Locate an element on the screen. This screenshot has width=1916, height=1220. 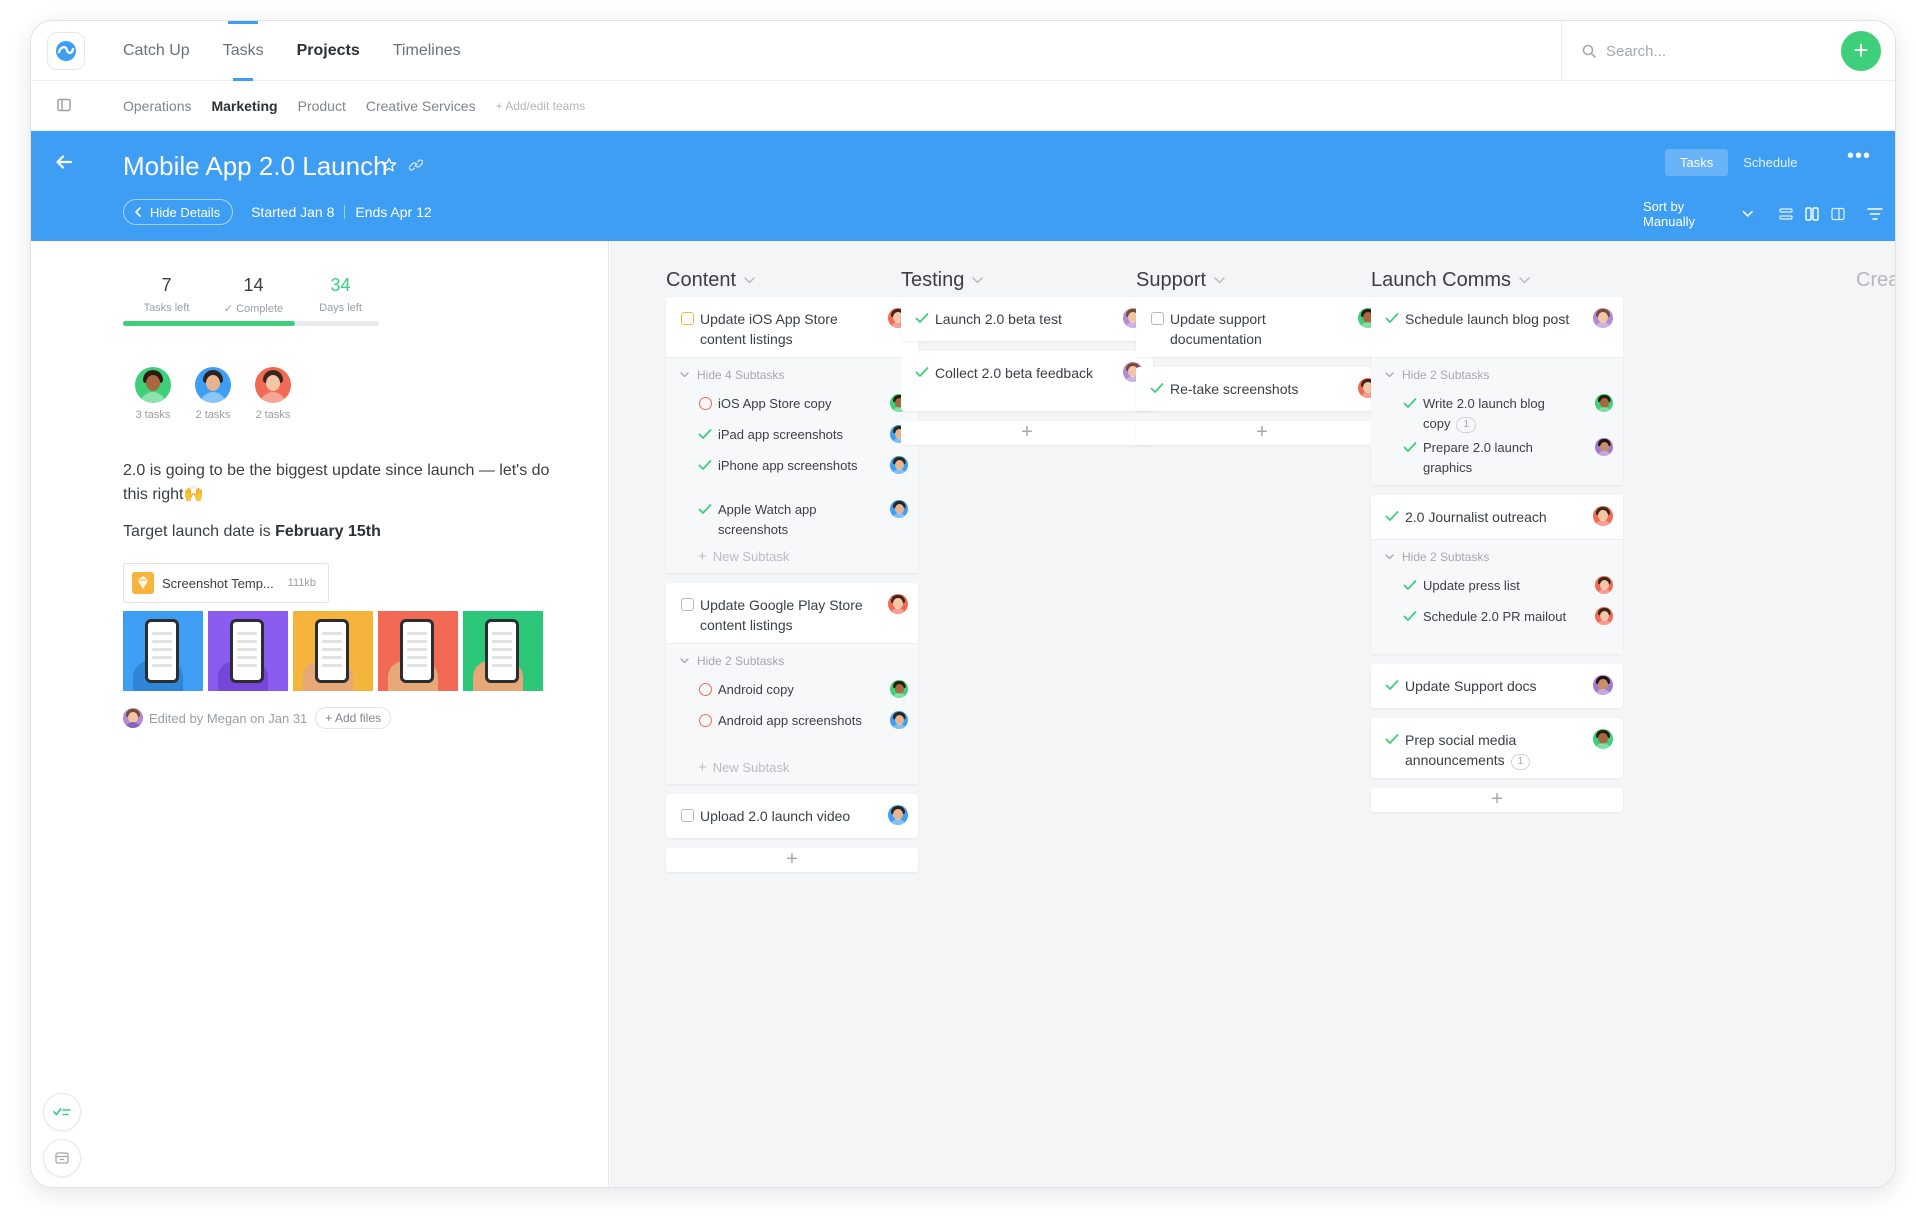
task-title: Upload 2.0 launch video is located at coordinates (786, 816).